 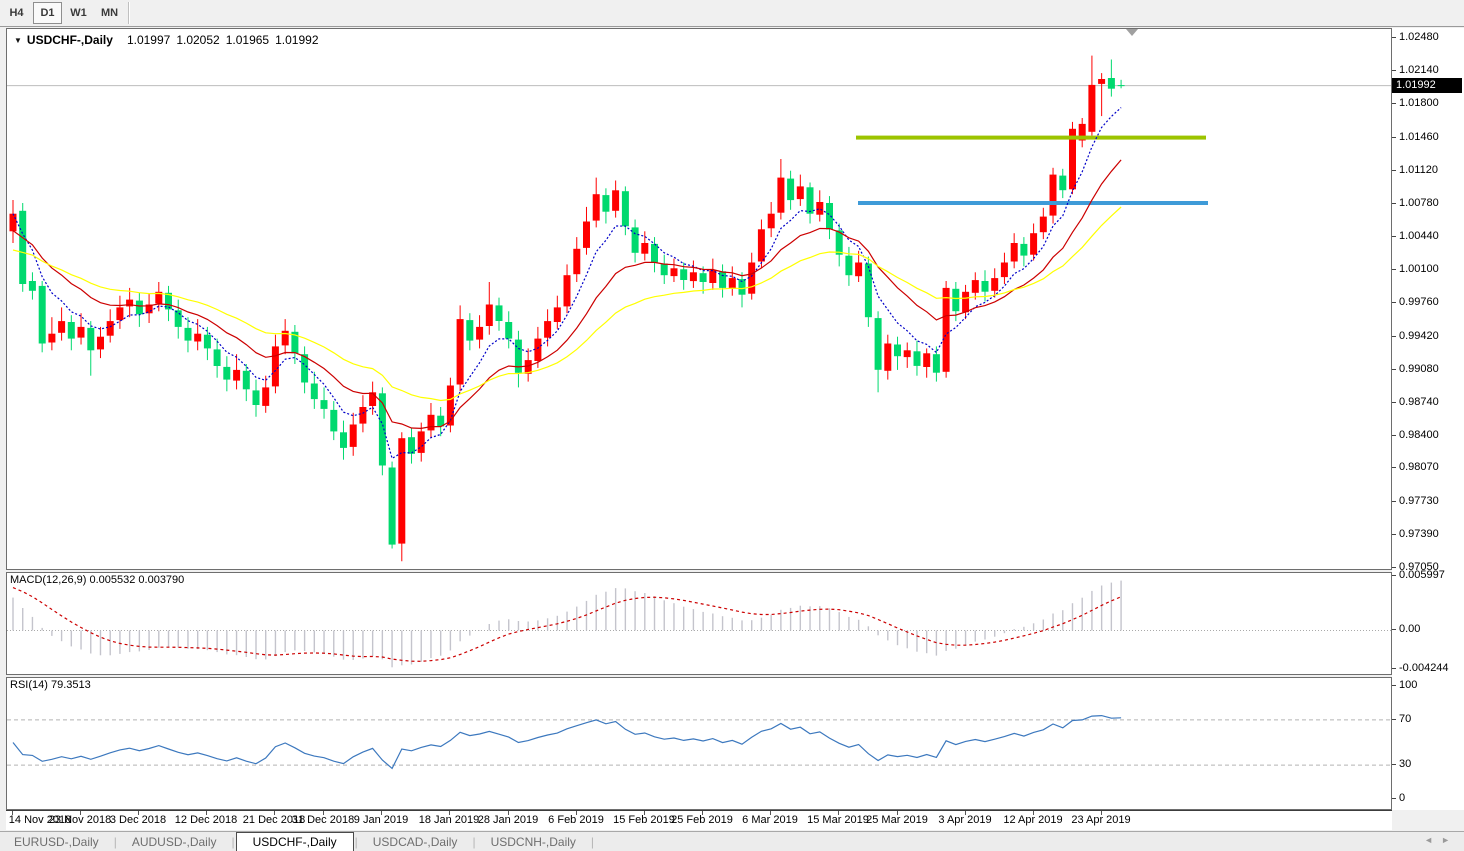 What do you see at coordinates (508, 820) in the screenshot?
I see `date-label: 28 Jan 2019` at bounding box center [508, 820].